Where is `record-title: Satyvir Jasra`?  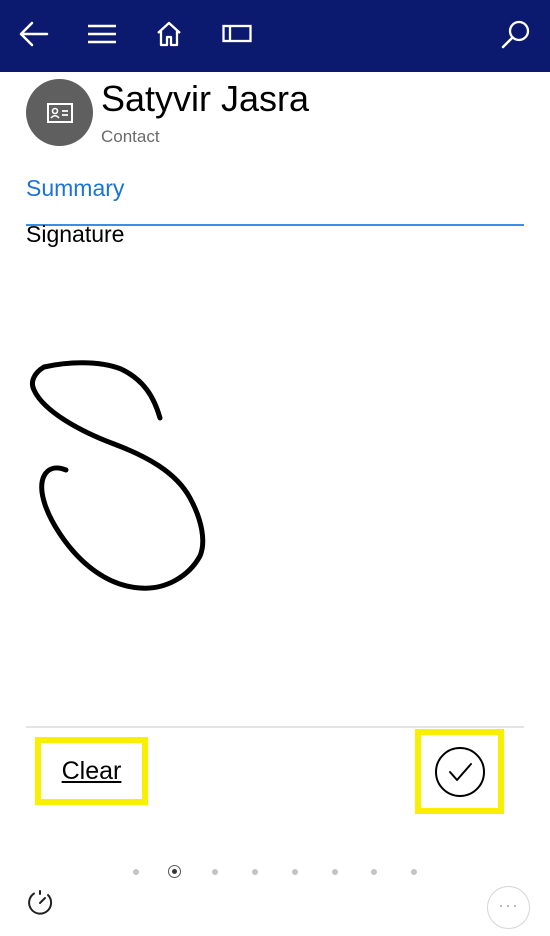
record-title: Satyvir Jasra is located at coordinates (205, 98).